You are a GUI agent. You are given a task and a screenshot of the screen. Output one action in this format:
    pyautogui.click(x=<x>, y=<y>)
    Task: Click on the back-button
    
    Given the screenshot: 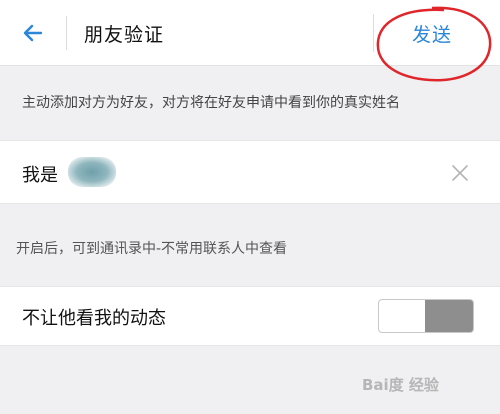 What is the action you would take?
    pyautogui.click(x=33, y=33)
    